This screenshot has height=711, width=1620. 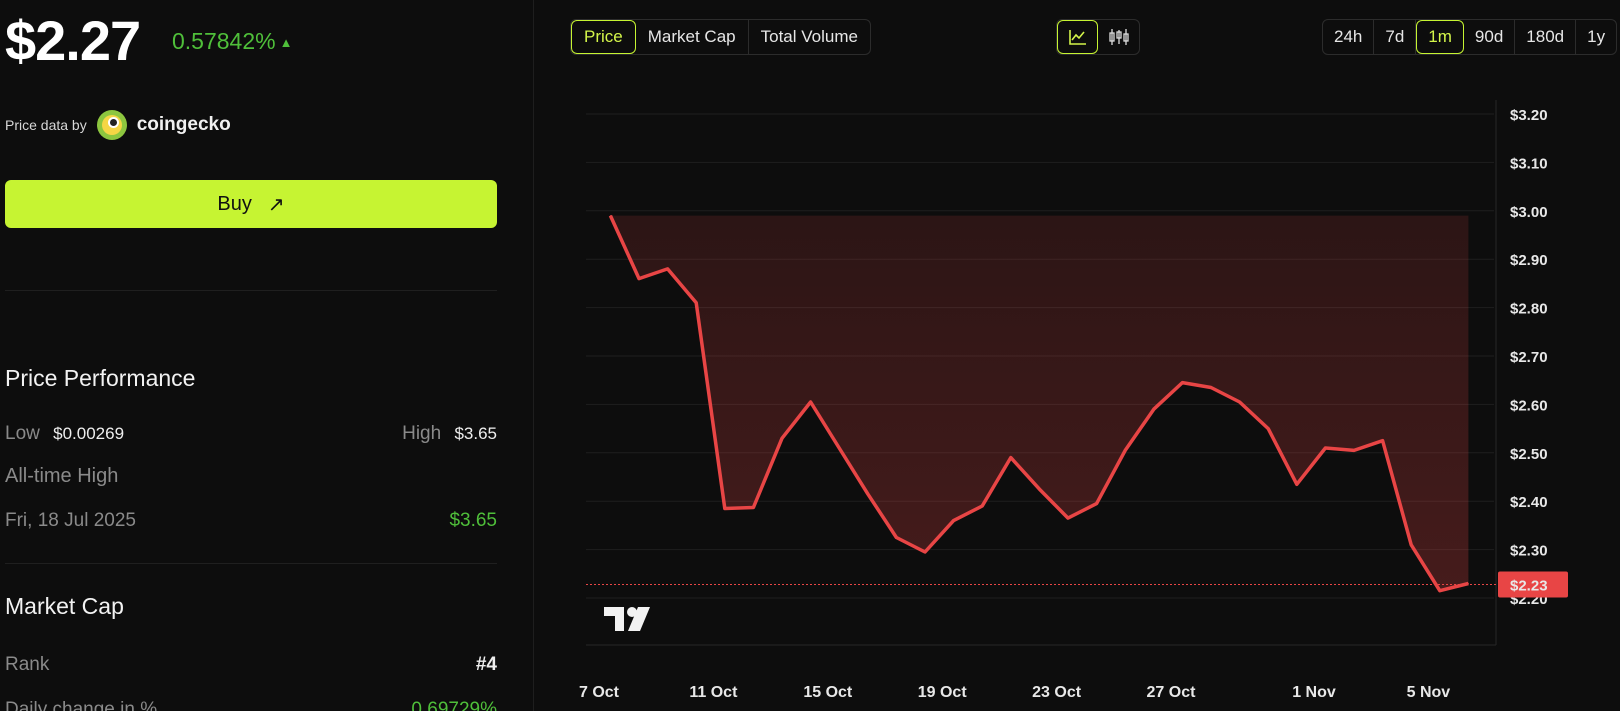 What do you see at coordinates (1529, 551) in the screenshot?
I see `y-tick-label: $2.30` at bounding box center [1529, 551].